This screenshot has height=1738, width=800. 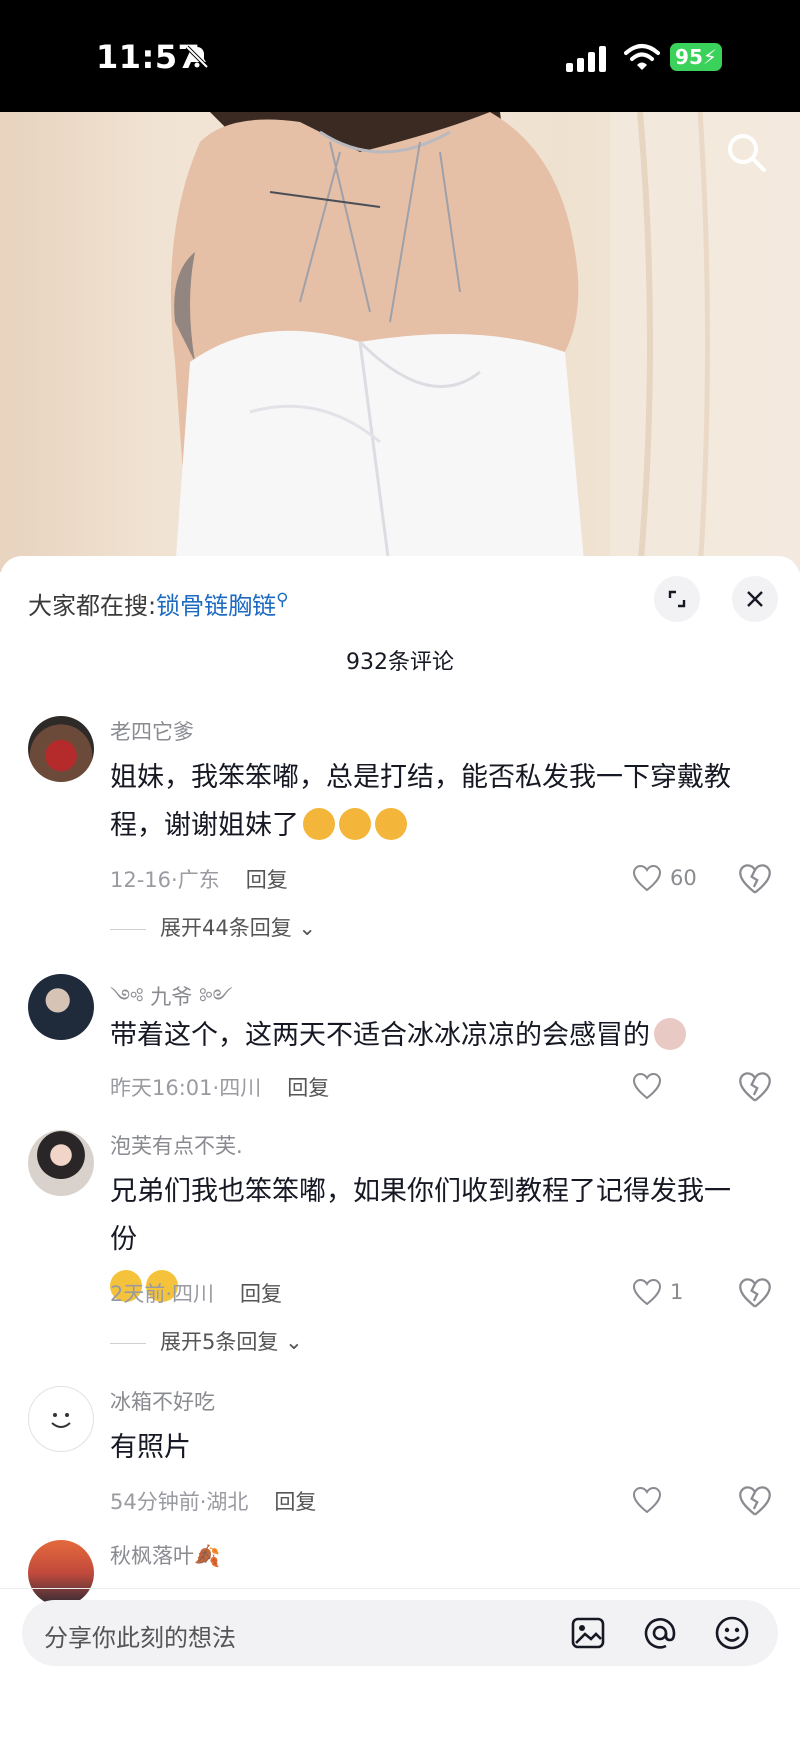 I want to click on status-bar: 11:57 95⚡, so click(x=400, y=56).